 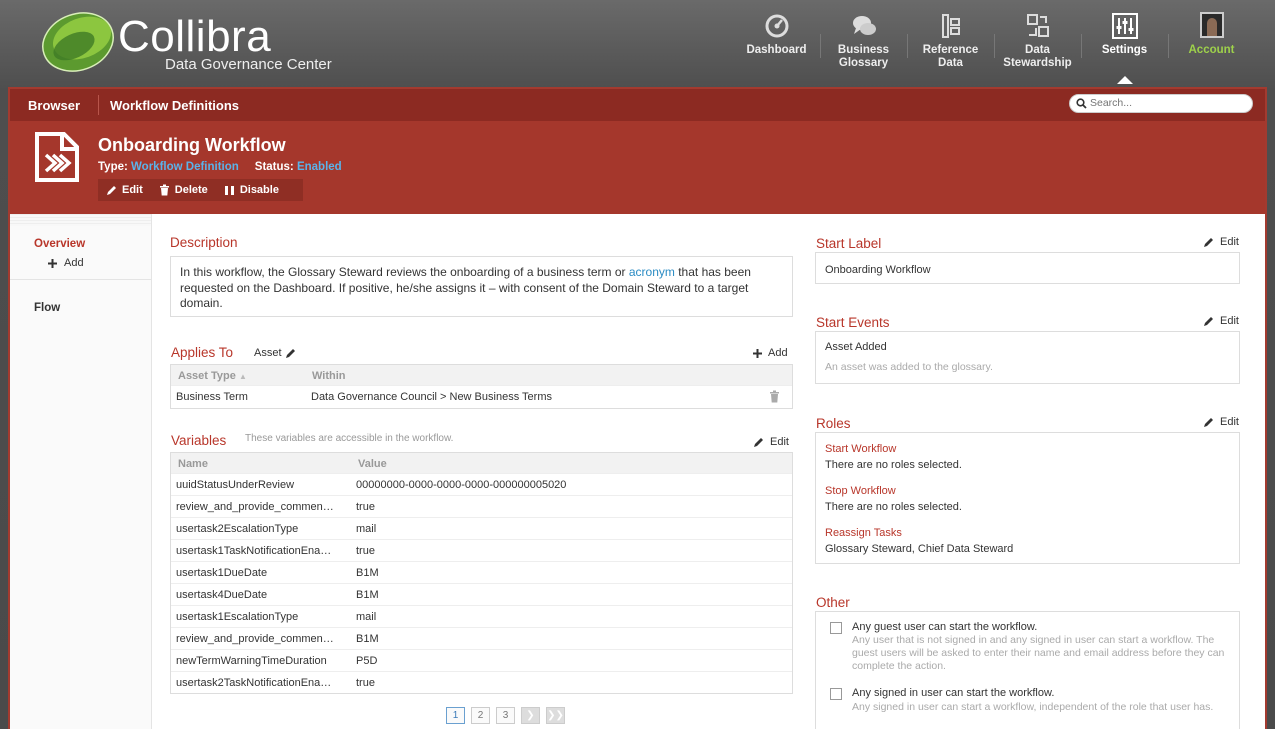 What do you see at coordinates (47, 308) in the screenshot?
I see `sidebar-item-flow: Flow` at bounding box center [47, 308].